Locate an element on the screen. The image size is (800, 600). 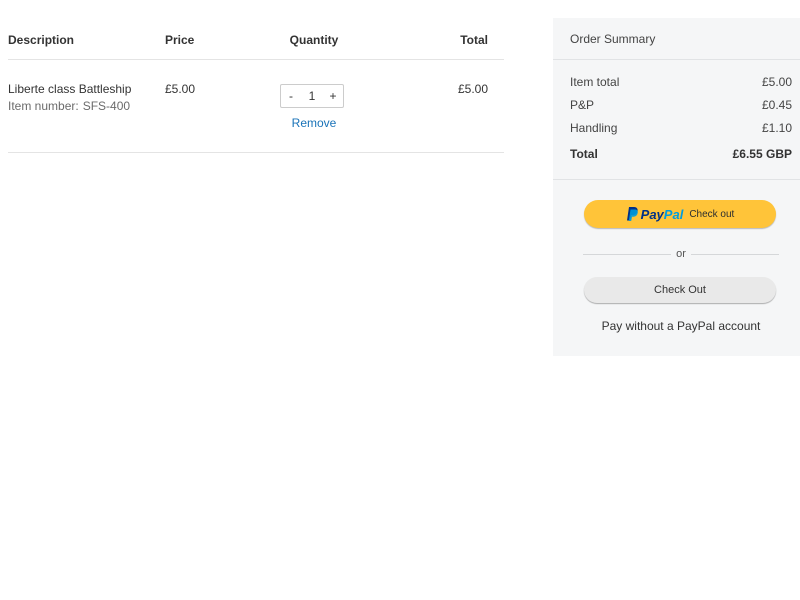
summary-line-value: £0.45 is located at coordinates (776, 105).